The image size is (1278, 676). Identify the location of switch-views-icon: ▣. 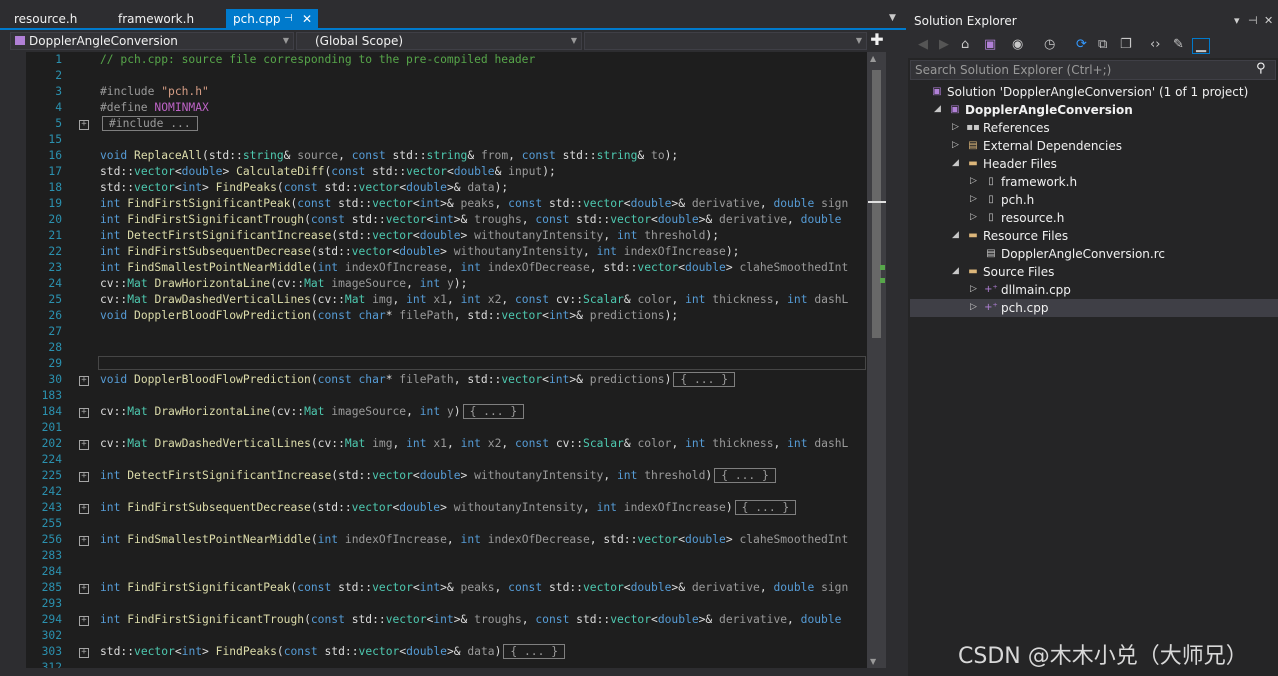
(990, 45).